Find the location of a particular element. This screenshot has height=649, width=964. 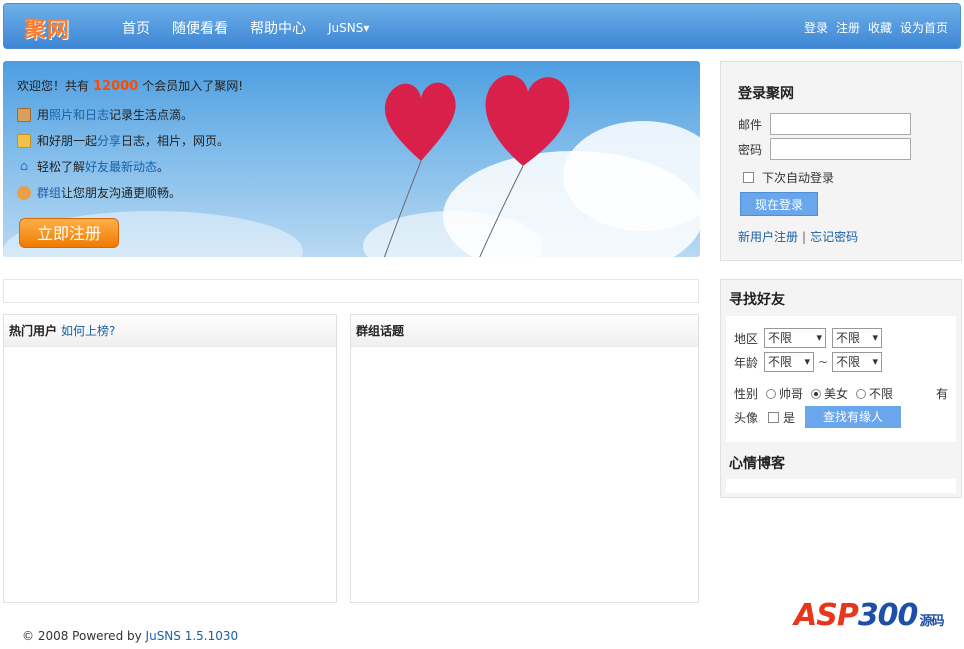

feature-photos: 用照片和日志 记录生活点滴。 is located at coordinates (130, 114).